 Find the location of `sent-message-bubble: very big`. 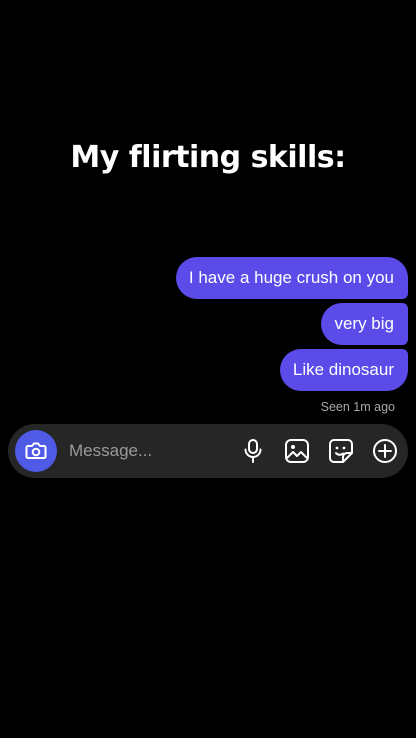

sent-message-bubble: very big is located at coordinates (364, 324).